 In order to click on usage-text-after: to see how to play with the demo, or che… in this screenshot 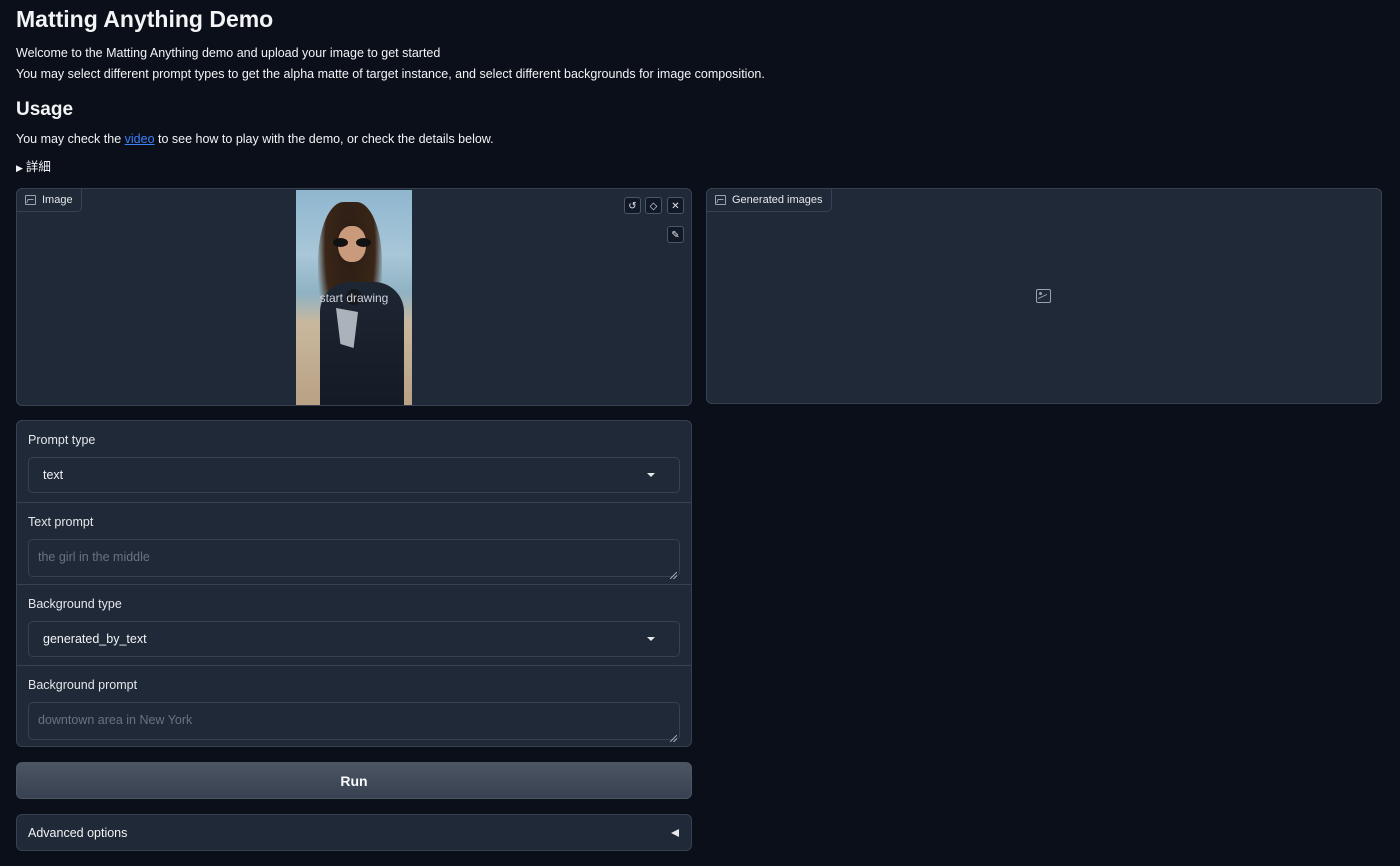, I will do `click(324, 139)`.